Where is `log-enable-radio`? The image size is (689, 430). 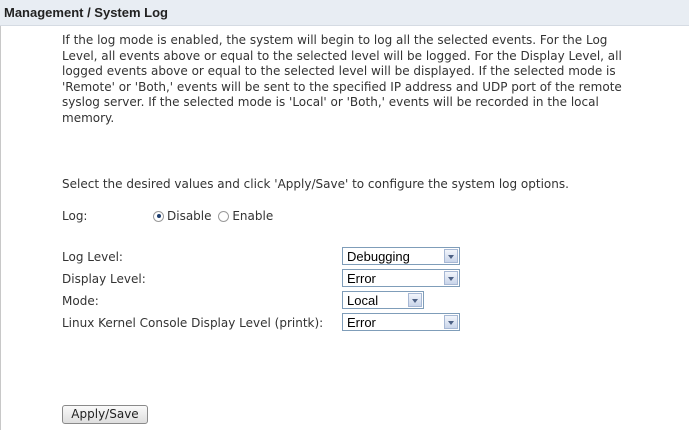 log-enable-radio is located at coordinates (224, 216).